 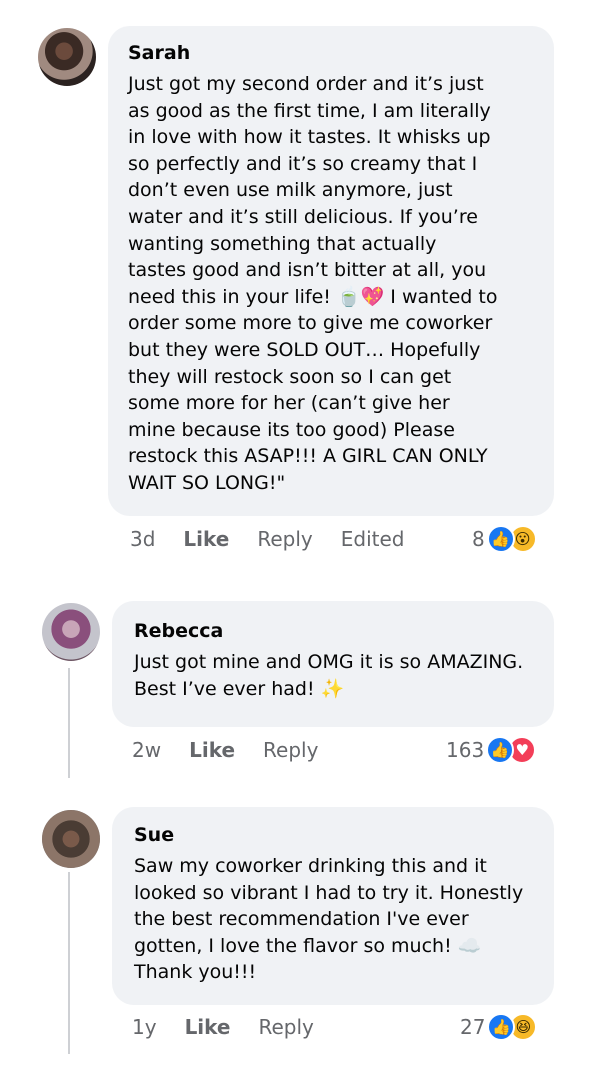 I want to click on reaction-summary: 8 👍 😮, so click(x=504, y=539).